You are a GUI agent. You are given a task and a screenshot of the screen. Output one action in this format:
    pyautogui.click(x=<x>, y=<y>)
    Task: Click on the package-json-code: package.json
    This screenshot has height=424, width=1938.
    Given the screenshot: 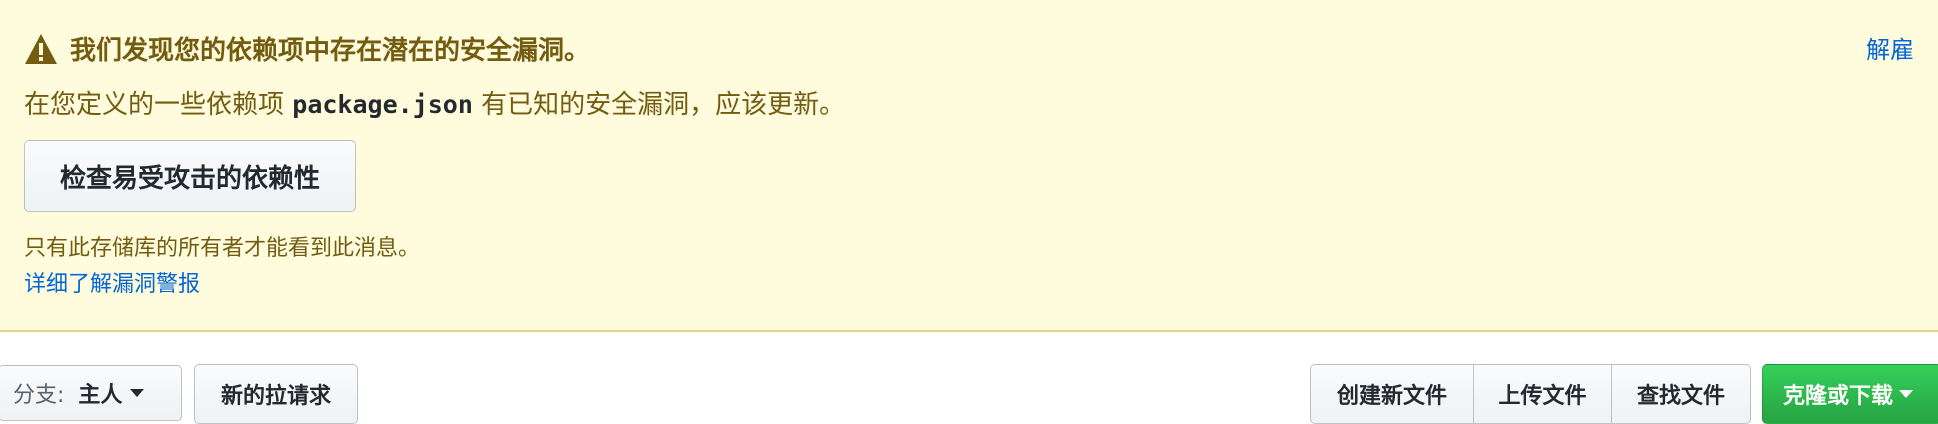 What is the action you would take?
    pyautogui.click(x=382, y=104)
    